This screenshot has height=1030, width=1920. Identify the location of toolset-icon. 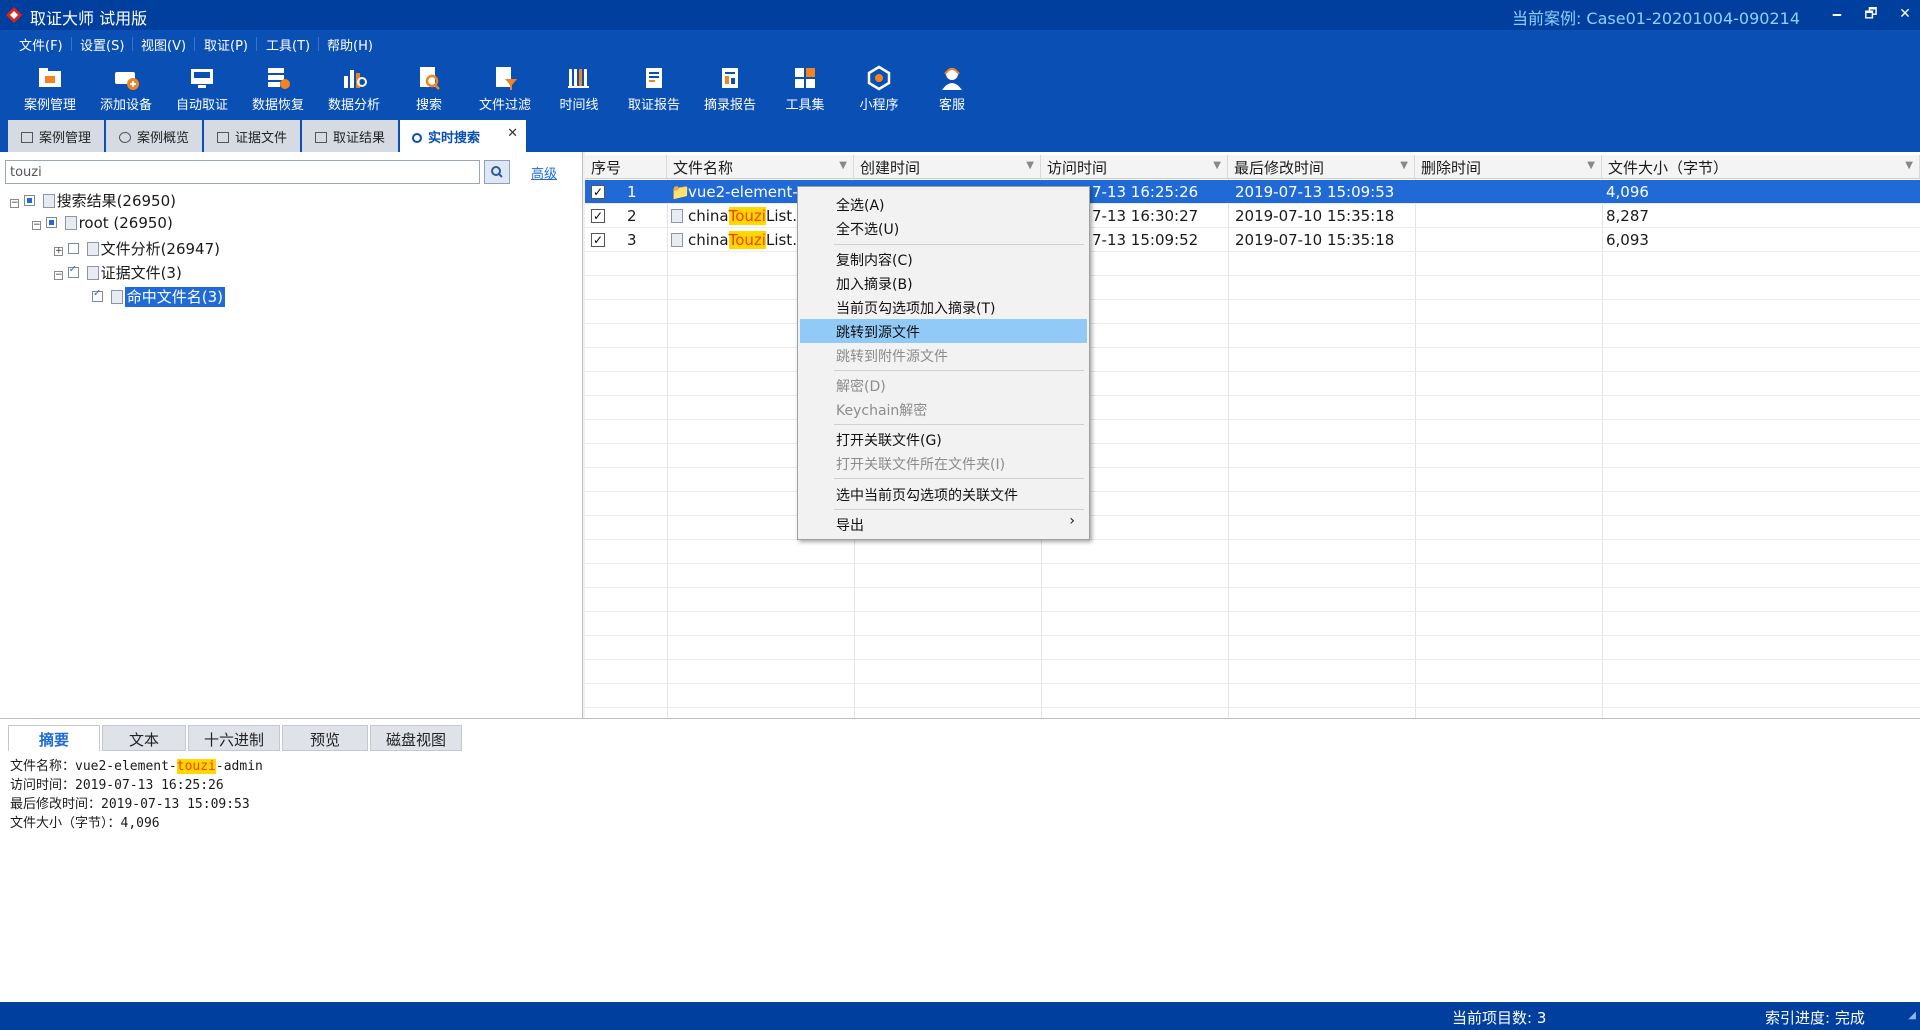
(805, 78).